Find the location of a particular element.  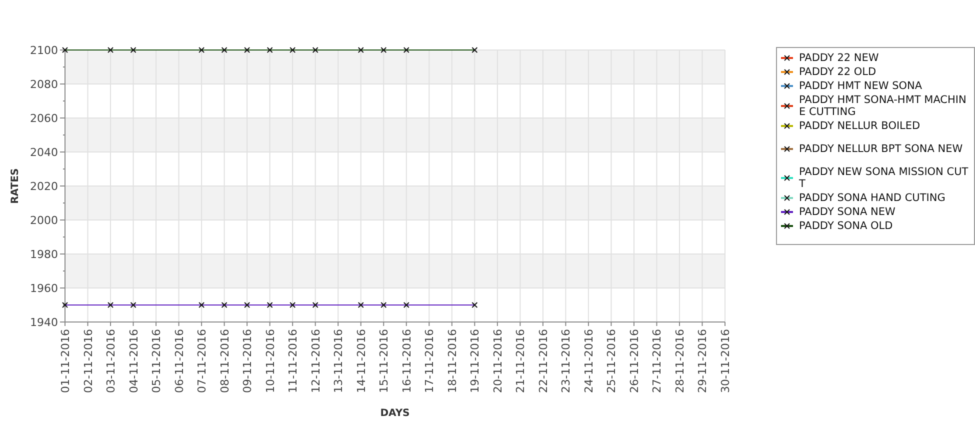

x-tick-label: 12-11-2016 is located at coordinates (315, 361).